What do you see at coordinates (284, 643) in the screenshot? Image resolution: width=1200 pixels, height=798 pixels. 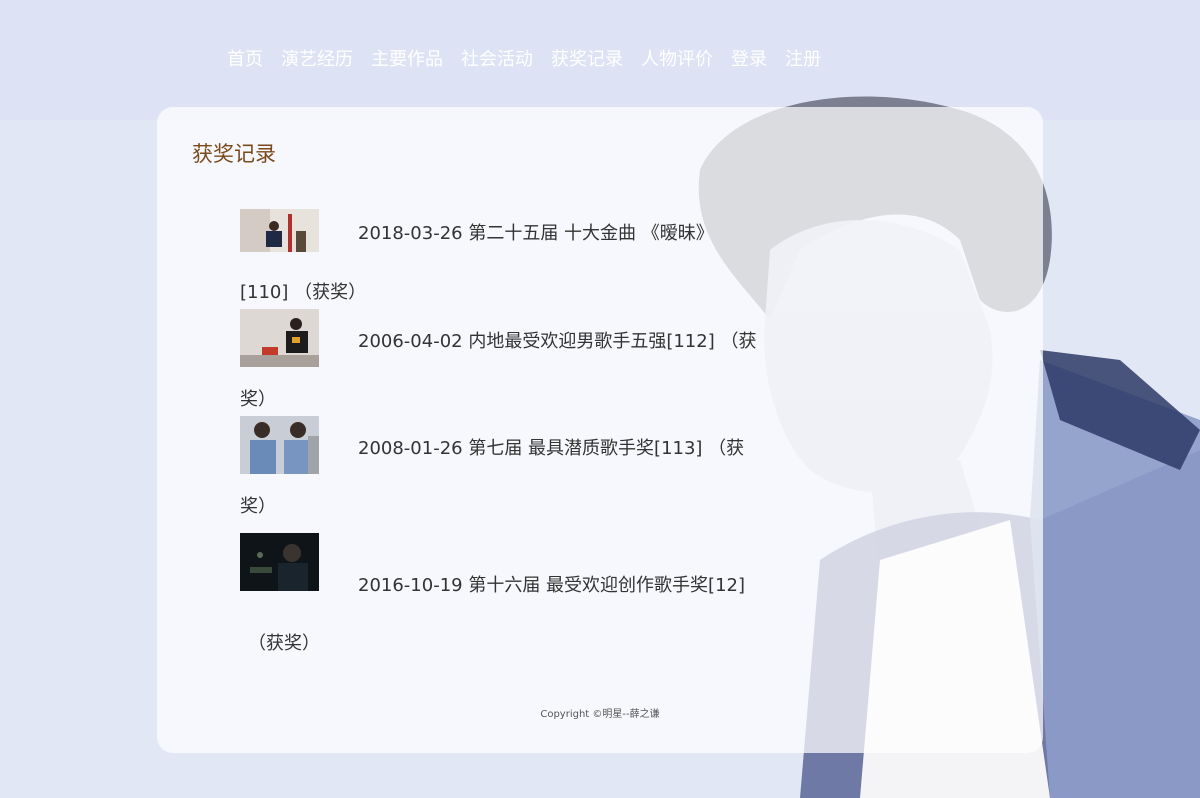 I see `award-text-continued: （获奖）` at bounding box center [284, 643].